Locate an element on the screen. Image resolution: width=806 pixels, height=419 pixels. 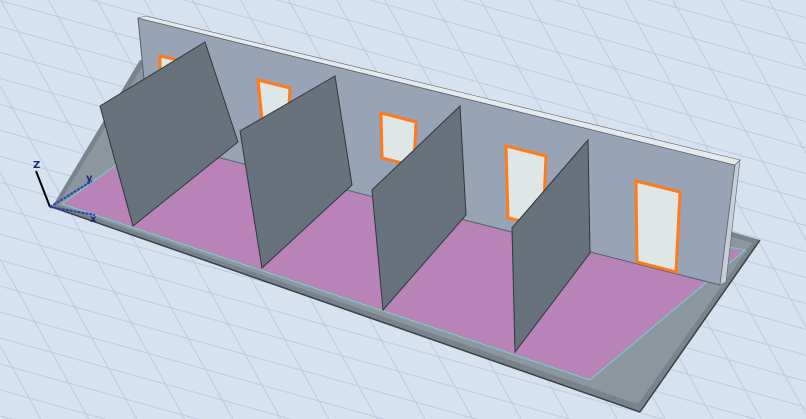
z-axis-label: Z is located at coordinates (36, 165).